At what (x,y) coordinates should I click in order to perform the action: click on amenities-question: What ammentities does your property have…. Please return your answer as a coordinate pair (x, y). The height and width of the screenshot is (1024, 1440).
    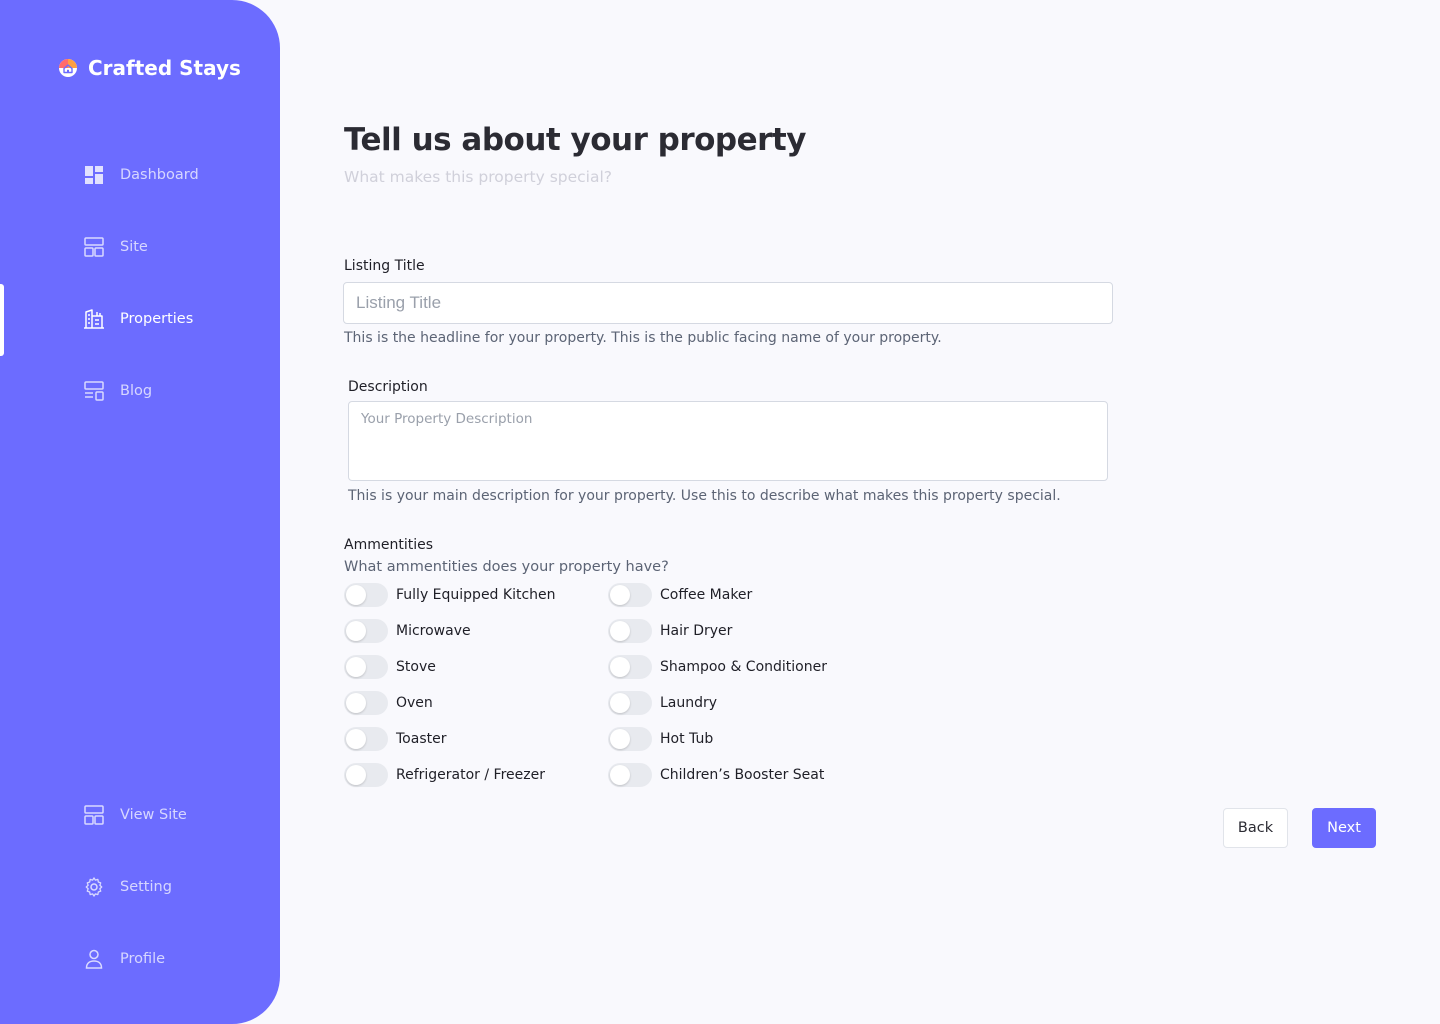
    Looking at the image, I should click on (506, 567).